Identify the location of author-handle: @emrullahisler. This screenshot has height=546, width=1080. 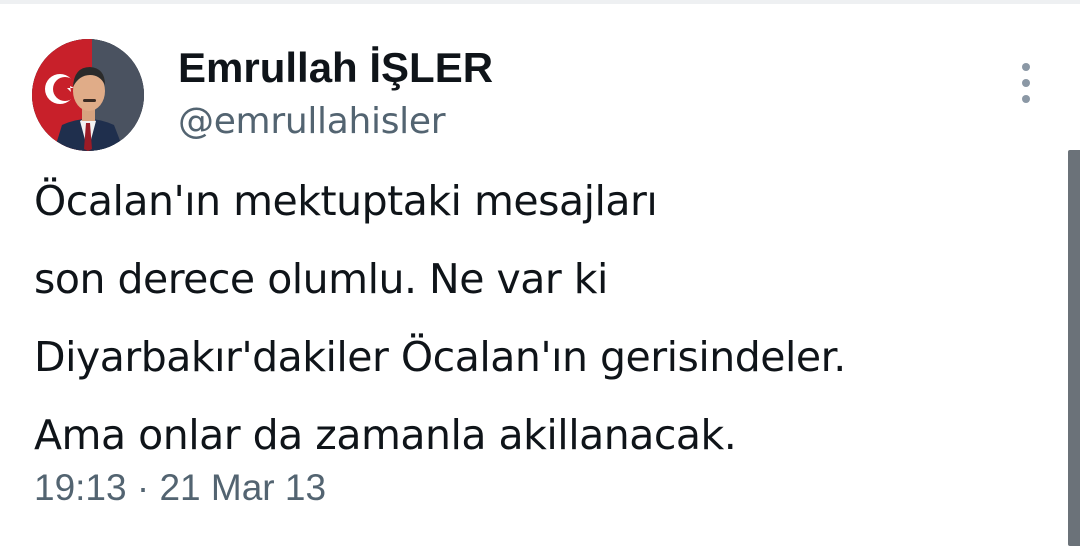
(312, 122).